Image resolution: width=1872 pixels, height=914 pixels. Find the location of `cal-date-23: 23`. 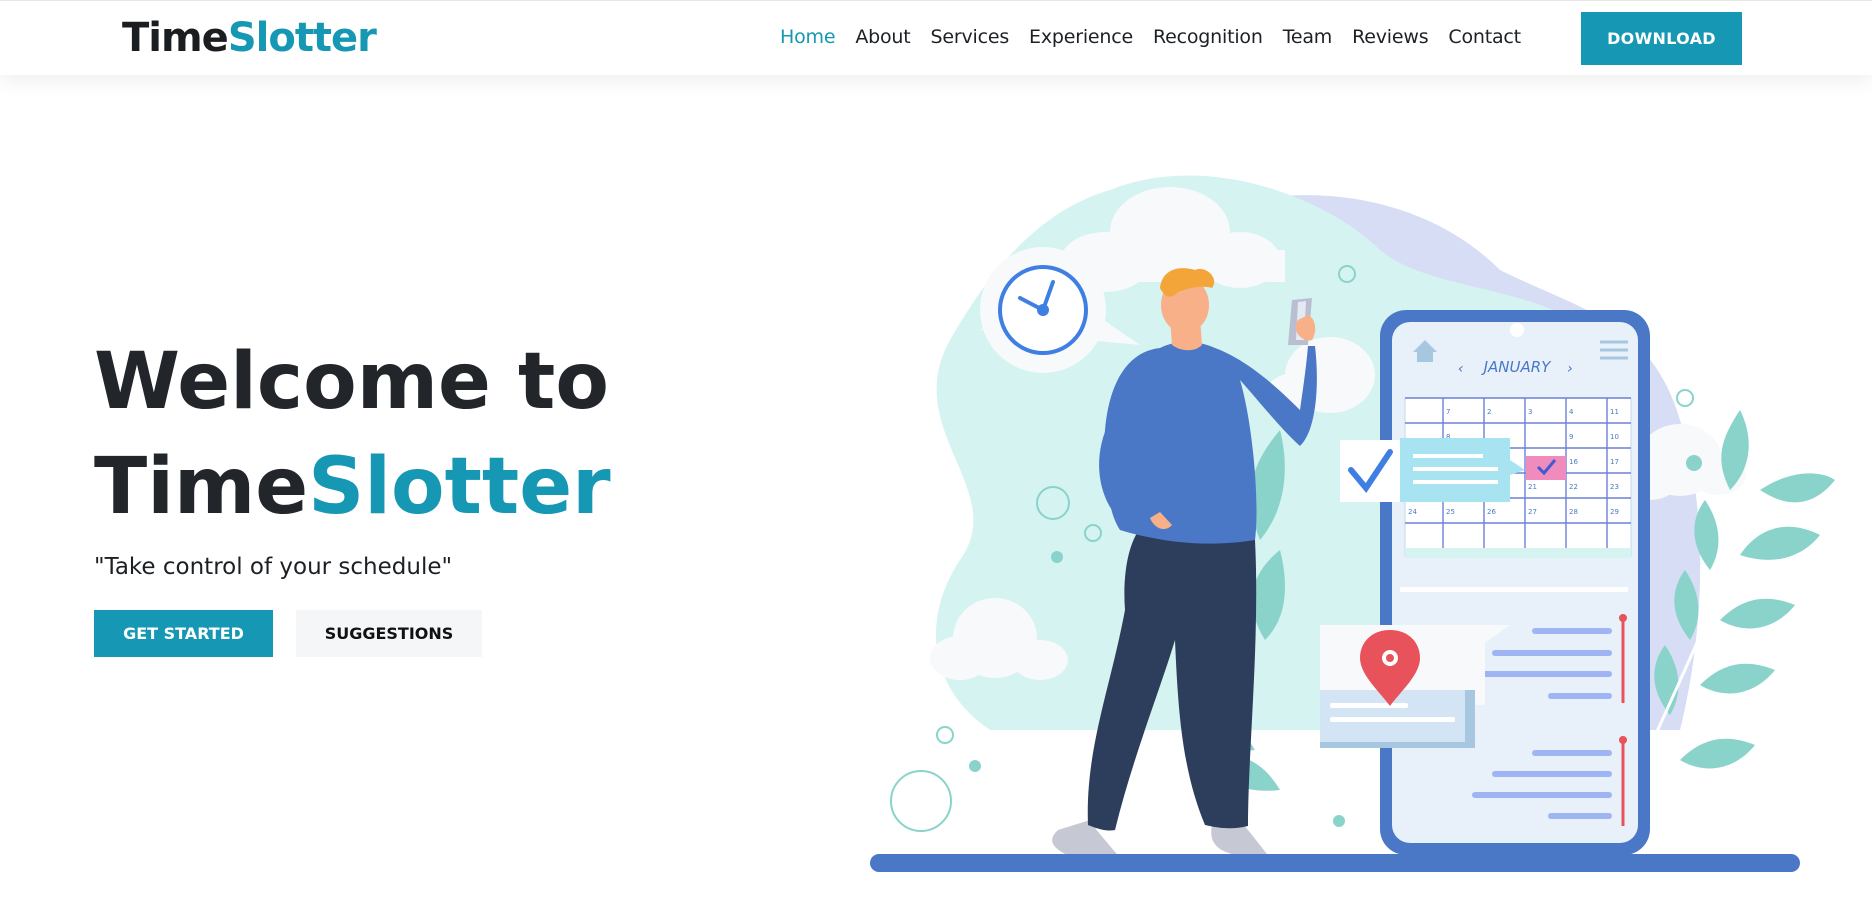

cal-date-23: 23 is located at coordinates (1614, 487).